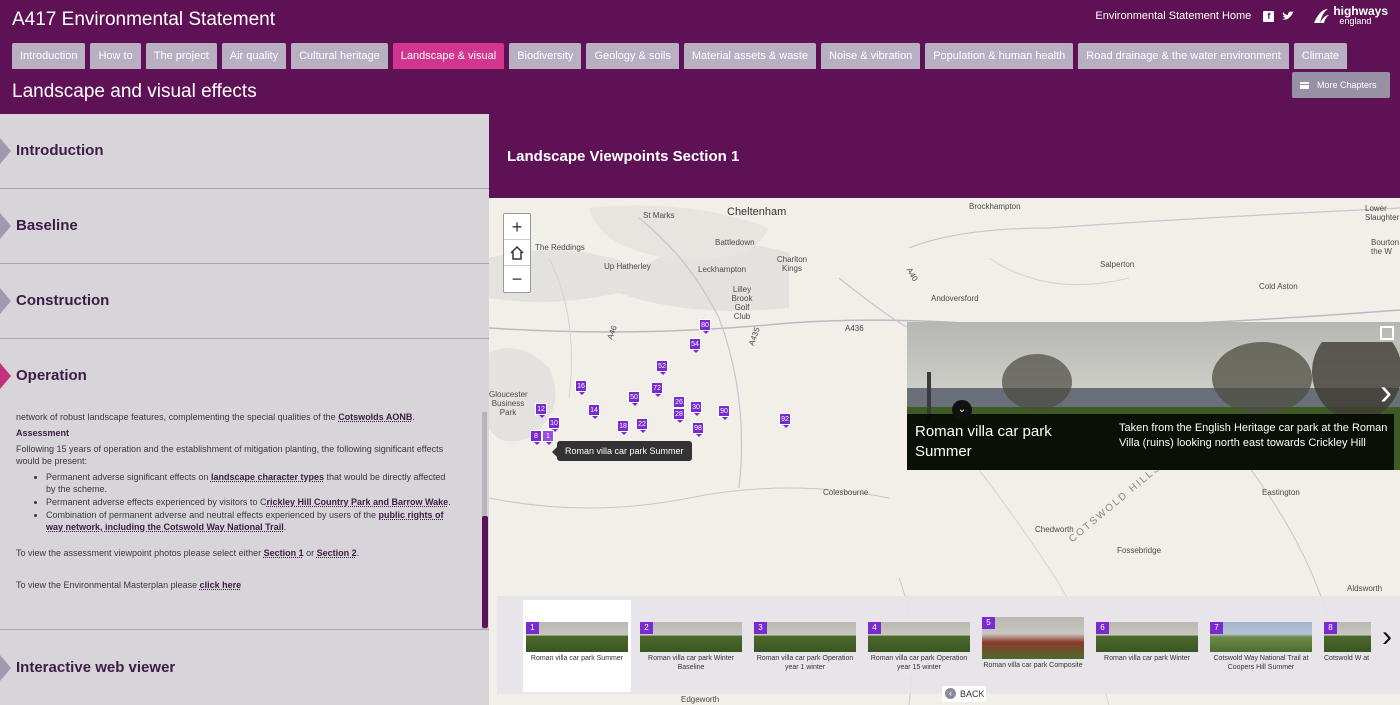 The height and width of the screenshot is (705, 1400). Describe the element at coordinates (581, 387) in the screenshot. I see `viewpoint-marker: 16` at that location.